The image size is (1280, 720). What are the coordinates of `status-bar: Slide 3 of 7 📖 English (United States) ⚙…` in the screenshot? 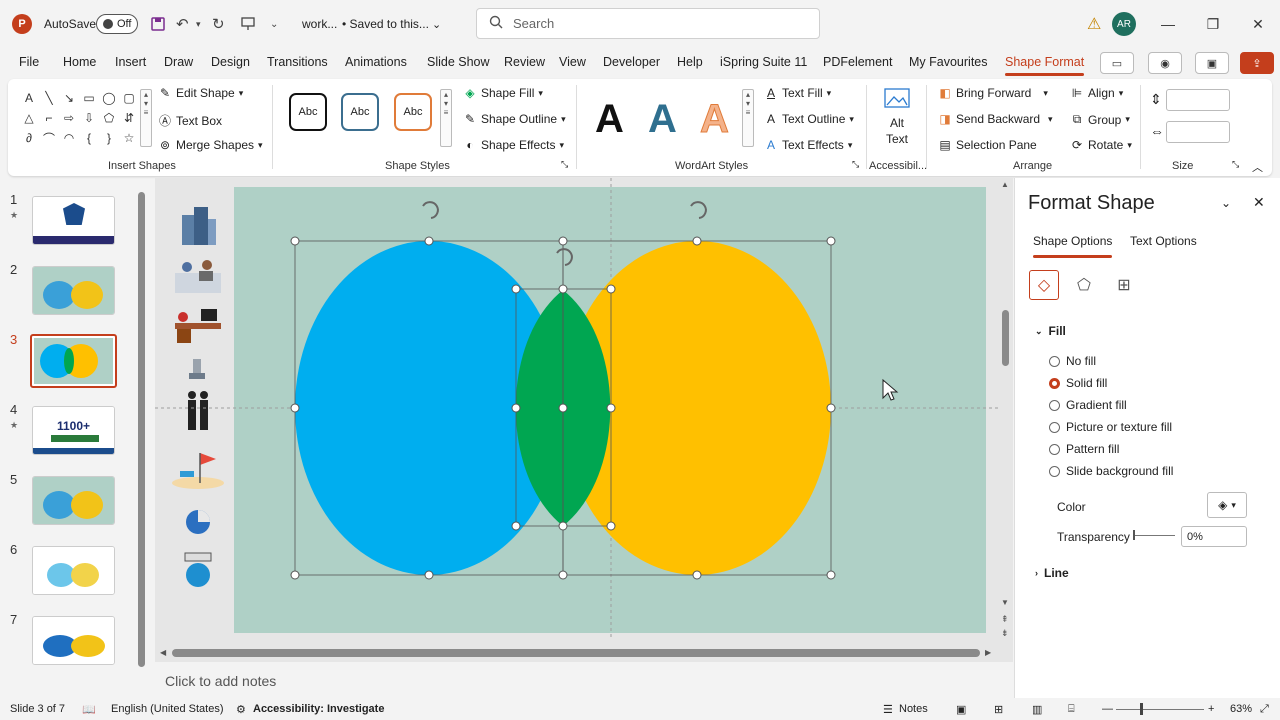 It's located at (640, 709).